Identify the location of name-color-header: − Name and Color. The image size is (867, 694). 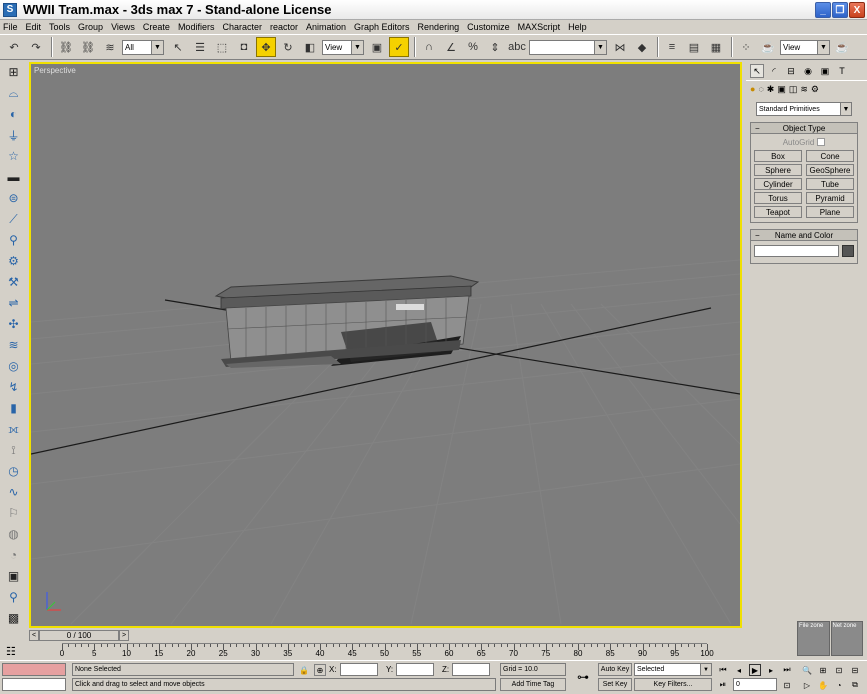
(804, 235).